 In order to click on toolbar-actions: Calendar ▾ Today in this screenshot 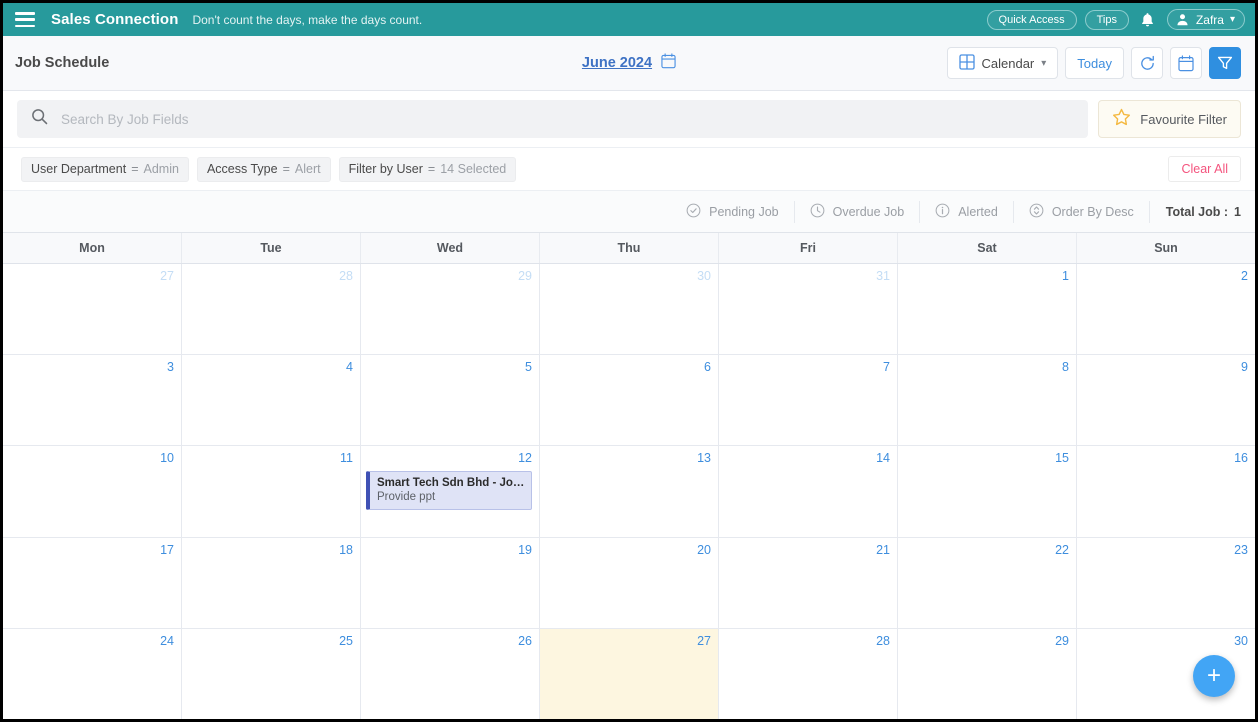, I will do `click(1093, 63)`.